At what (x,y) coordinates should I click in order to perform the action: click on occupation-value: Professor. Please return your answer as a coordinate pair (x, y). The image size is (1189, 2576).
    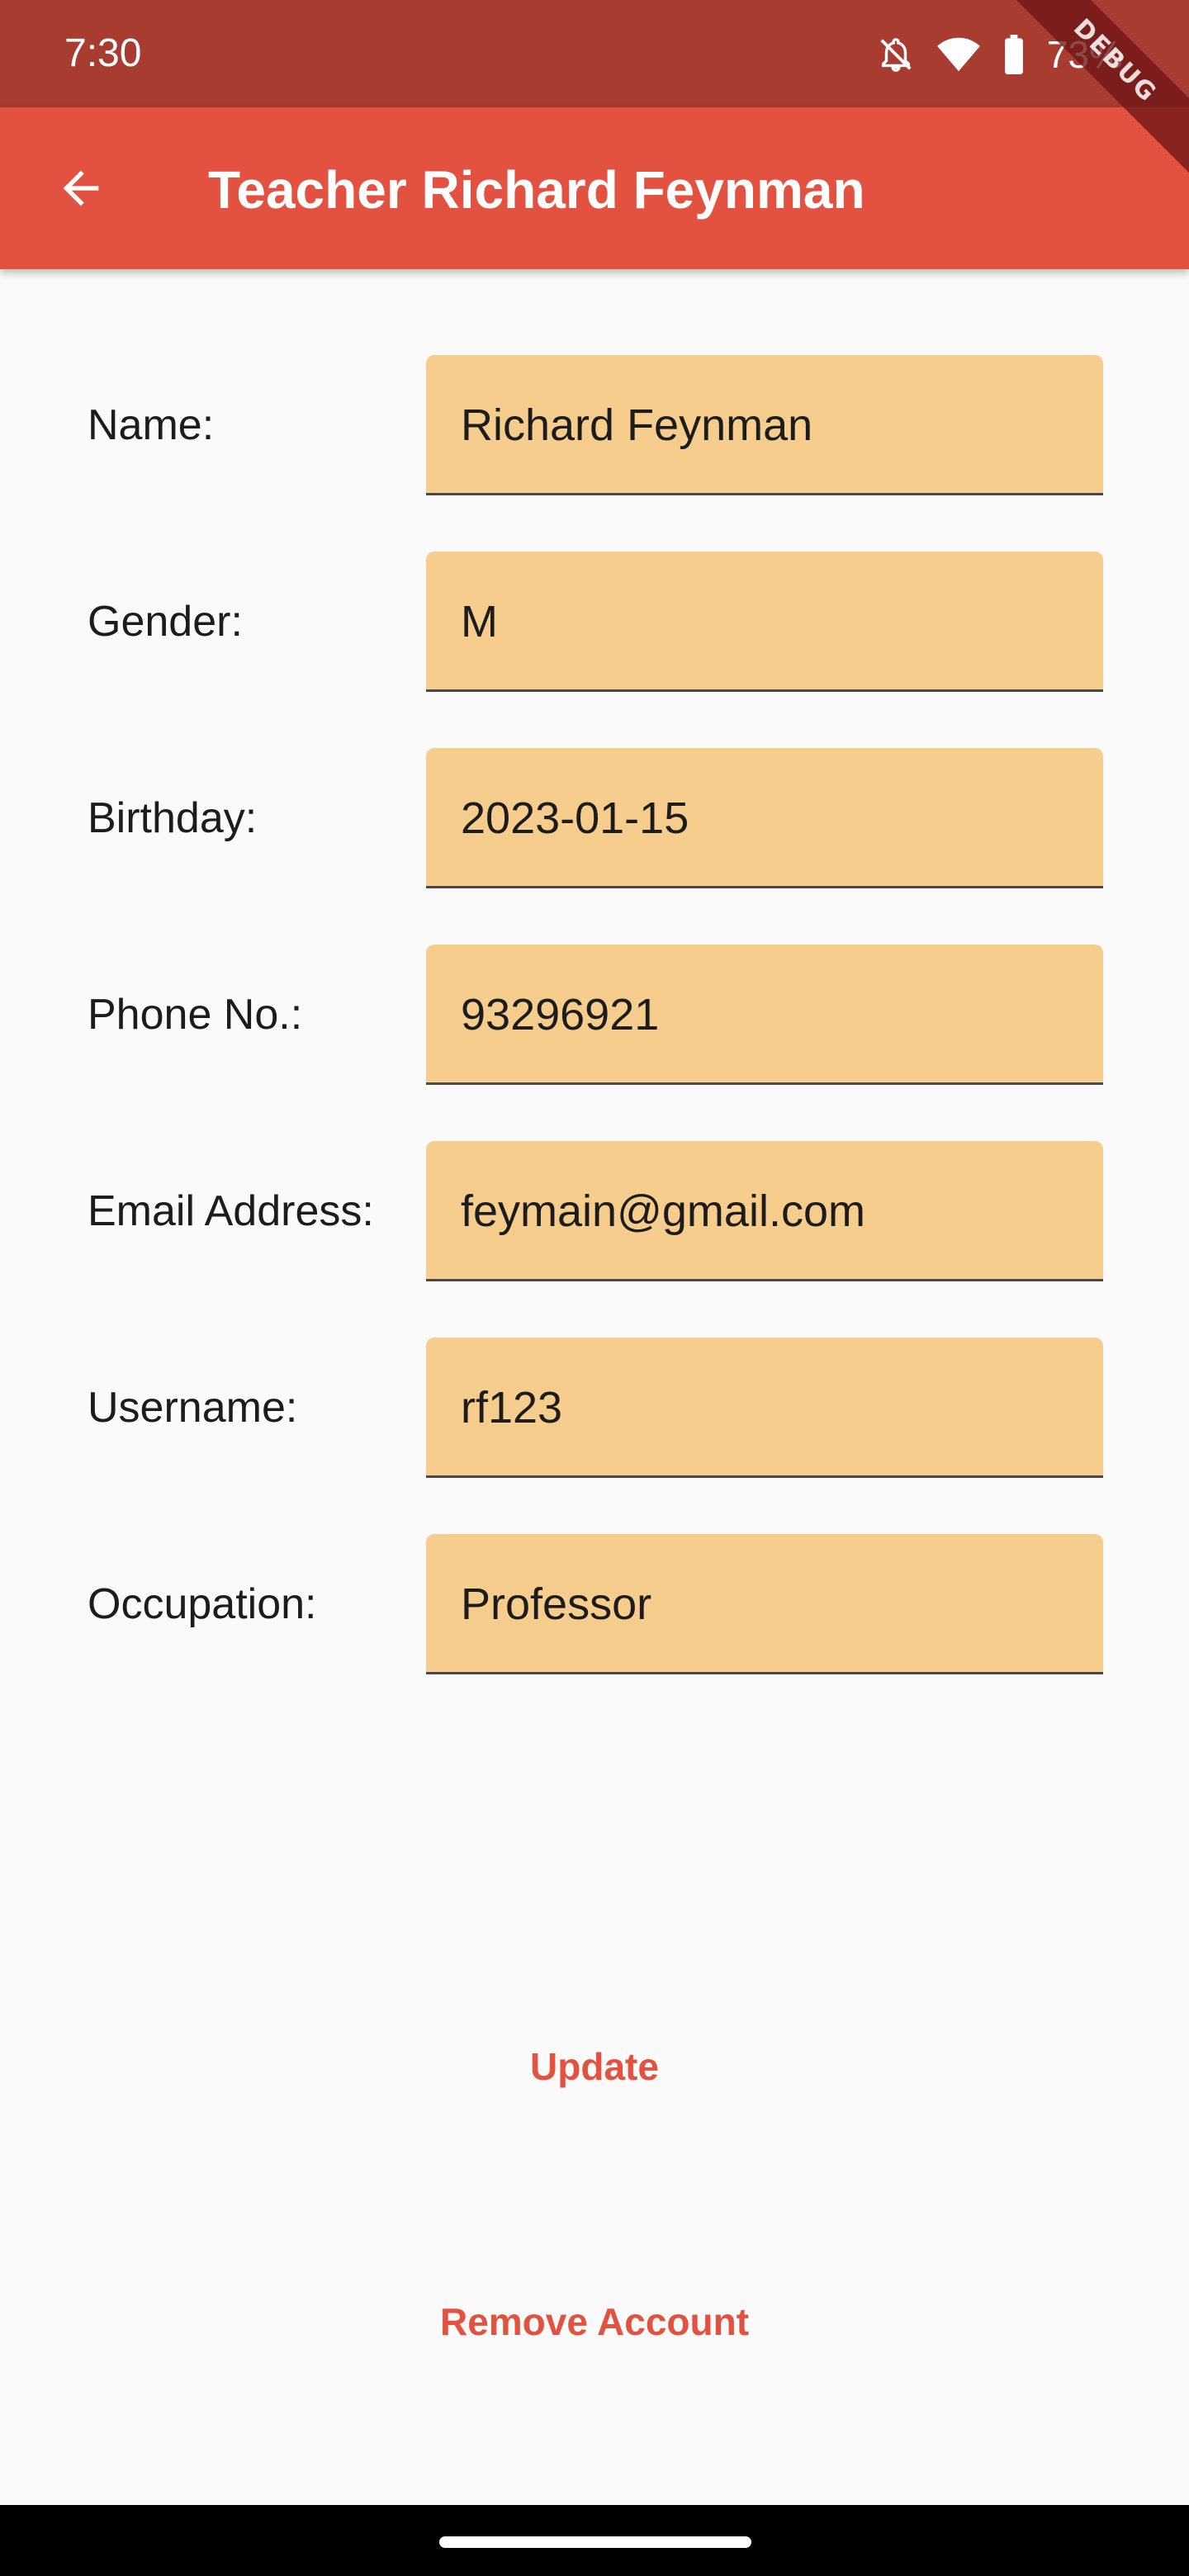
    Looking at the image, I should click on (556, 1604).